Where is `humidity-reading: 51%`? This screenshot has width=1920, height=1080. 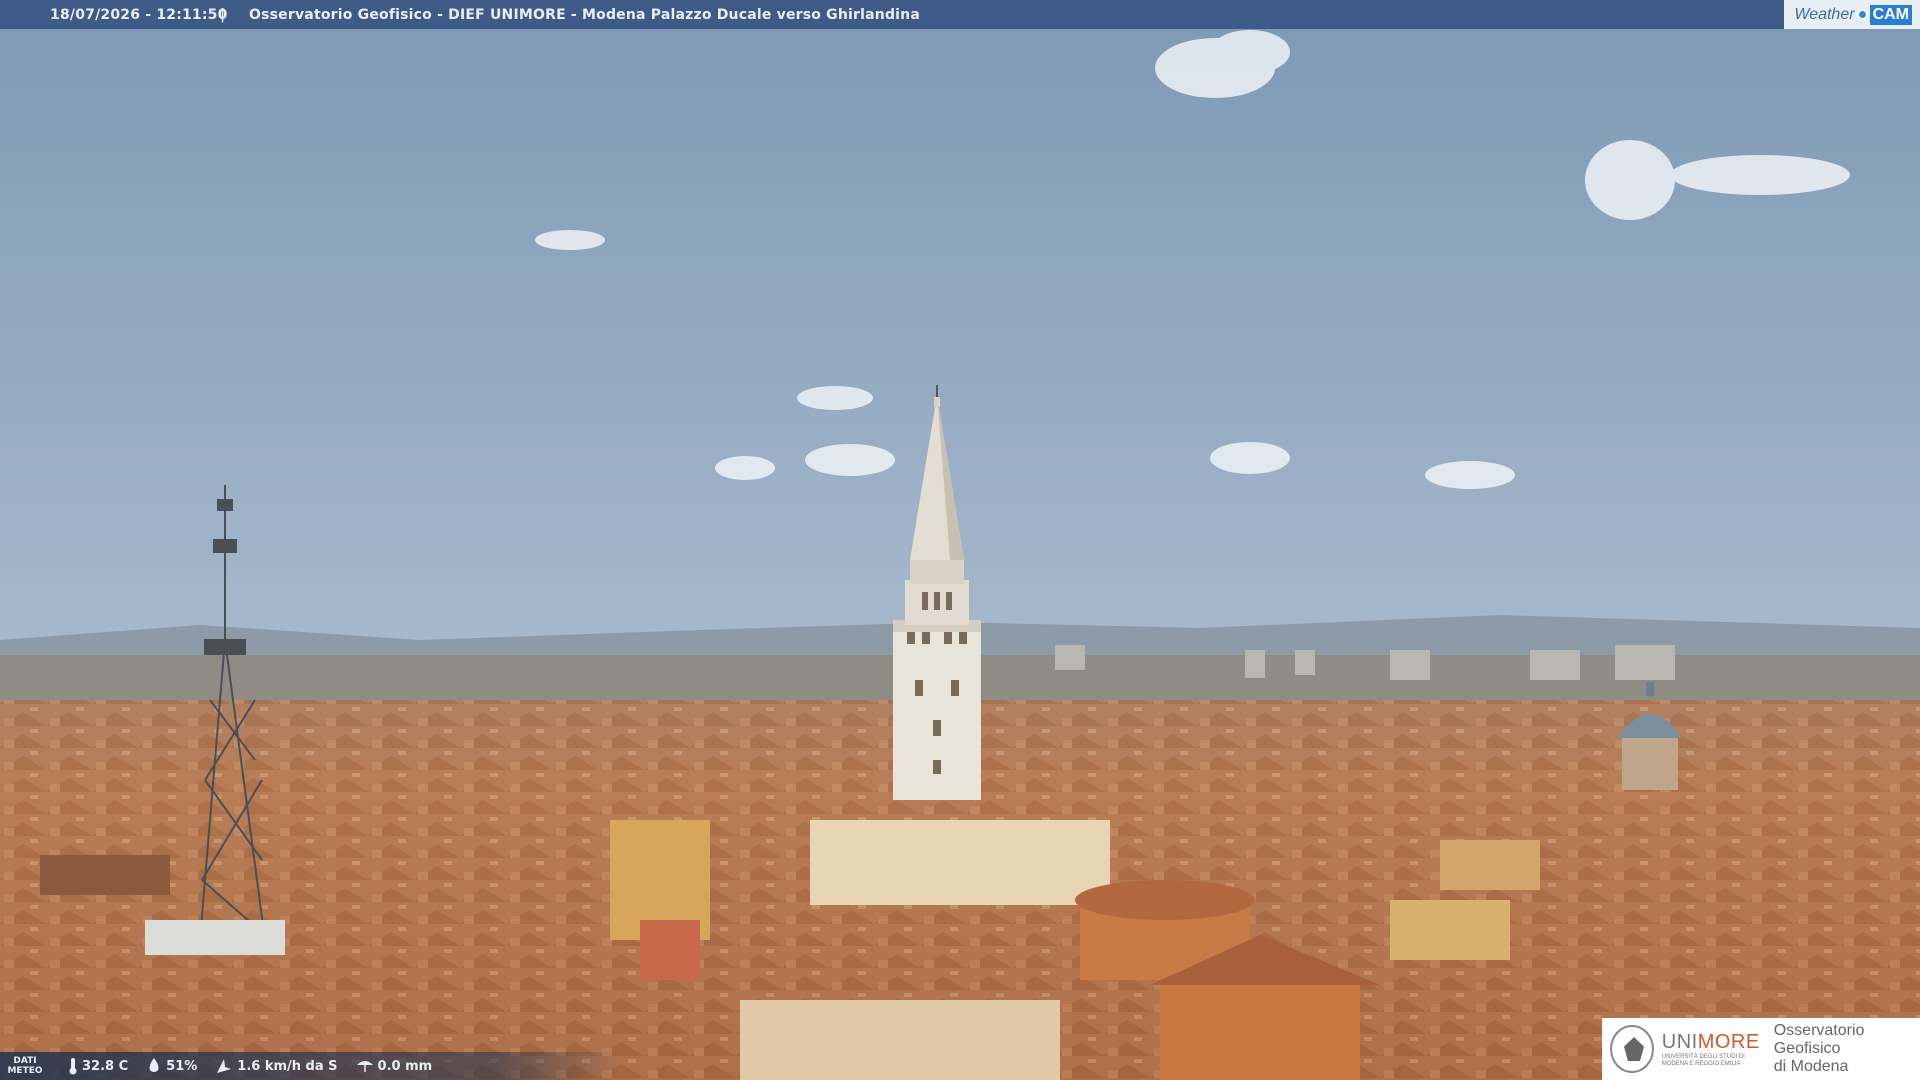
humidity-reading: 51% is located at coordinates (171, 1066).